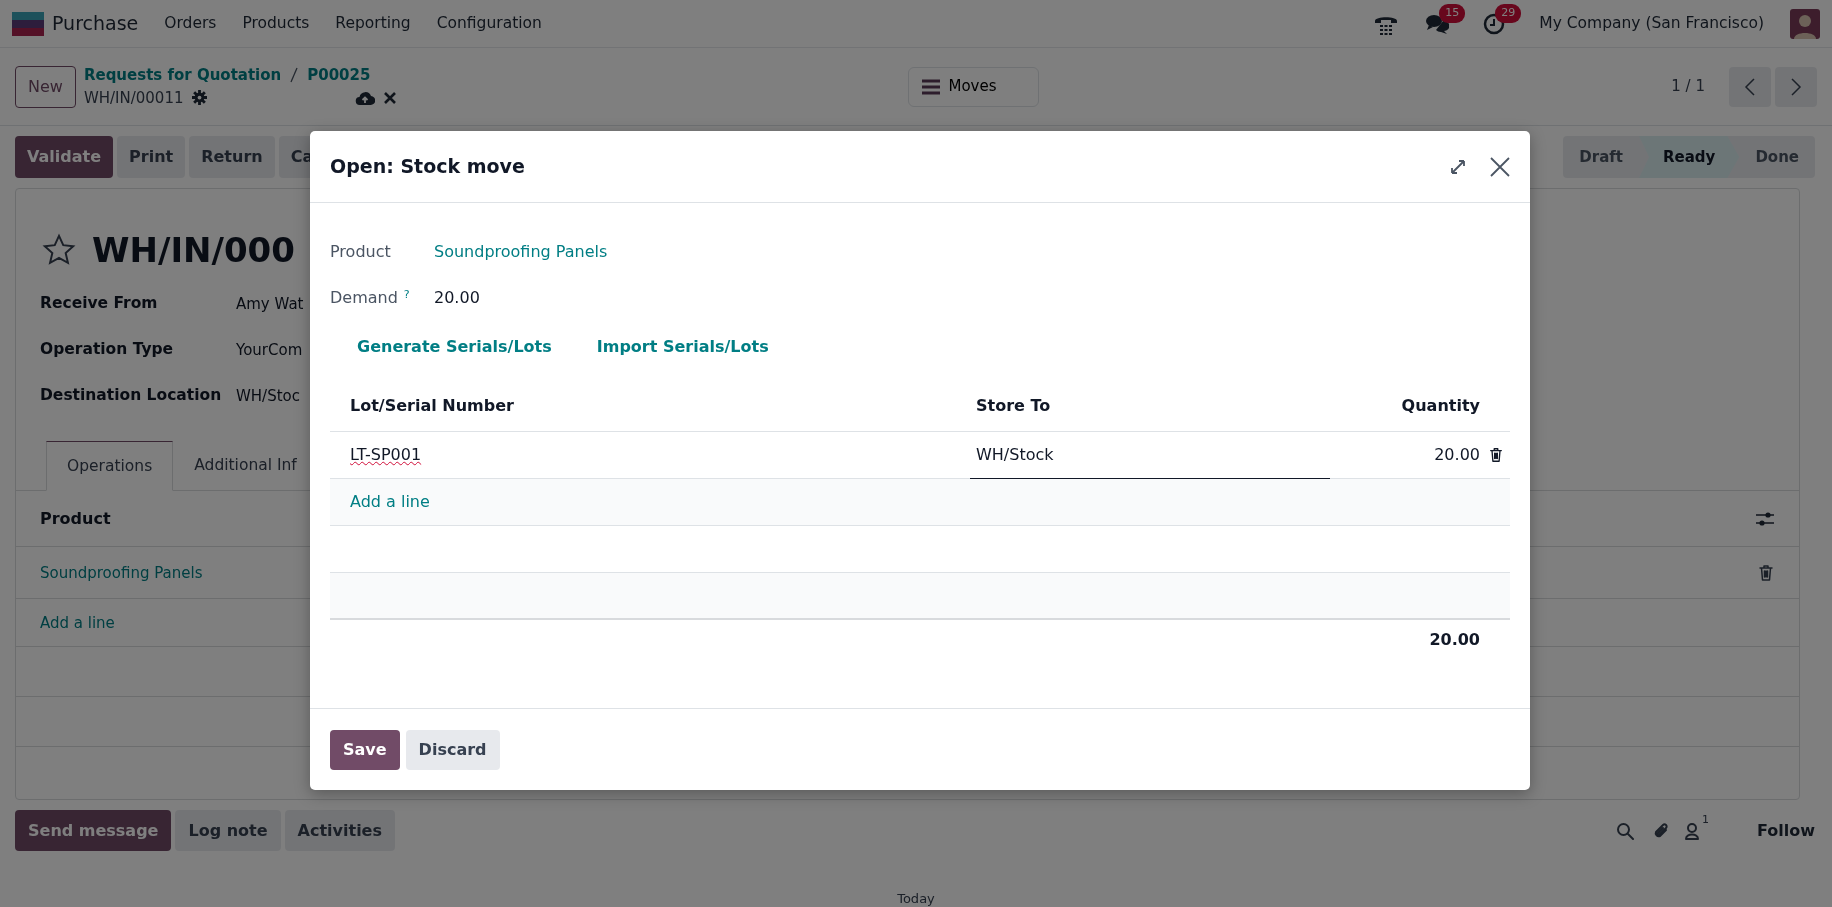 The image size is (1832, 907). I want to click on field-value: Amy Wat, so click(270, 304).